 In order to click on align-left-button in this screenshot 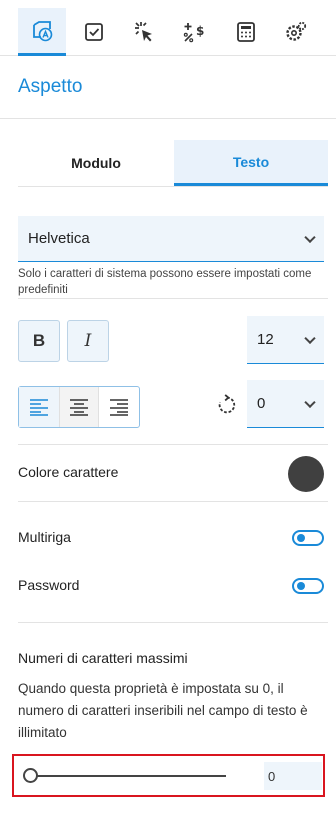, I will do `click(39, 407)`.